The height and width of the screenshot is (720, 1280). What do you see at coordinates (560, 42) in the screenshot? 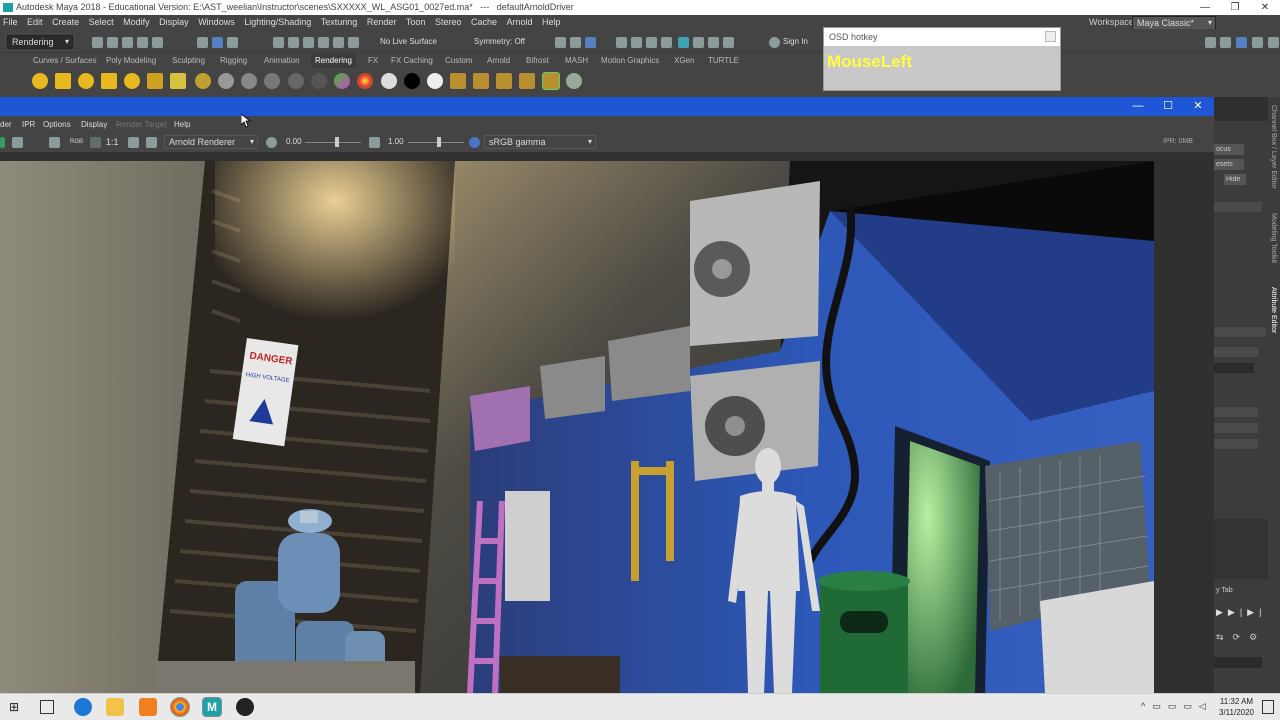
I see `construction-history-icon` at bounding box center [560, 42].